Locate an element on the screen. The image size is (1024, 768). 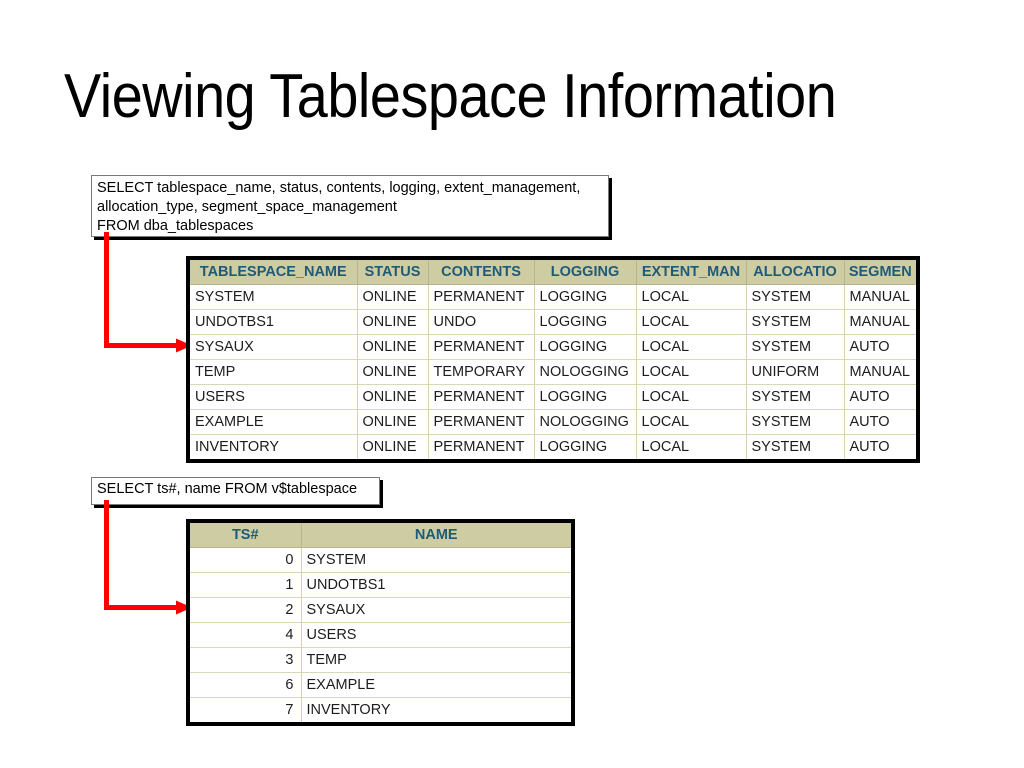
cell-tablespace-name: INVENTORY is located at coordinates (274, 446).